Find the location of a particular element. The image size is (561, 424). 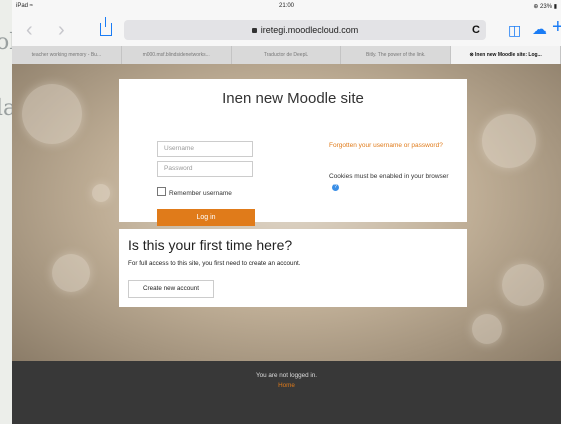

remember-label: Remember username is located at coordinates (200, 193).